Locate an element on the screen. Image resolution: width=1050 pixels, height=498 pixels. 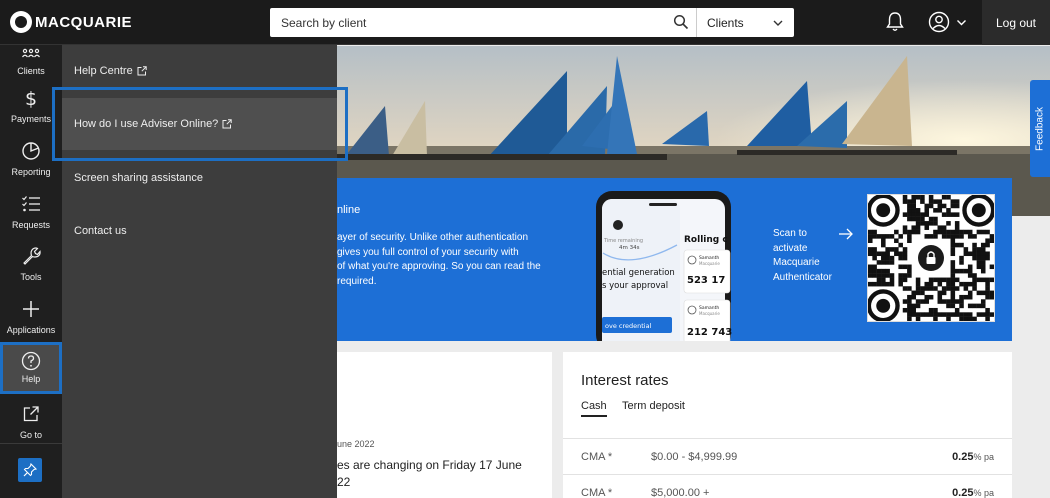
nav-label: Help is located at coordinates (31, 379).